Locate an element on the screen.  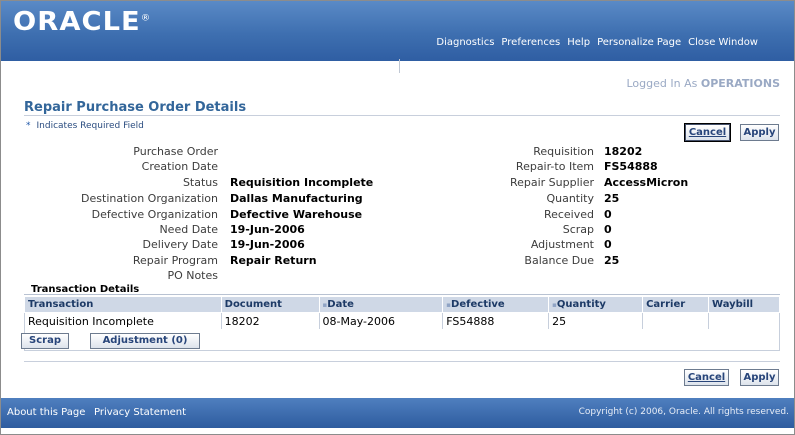
column-header-carrier: Carrier is located at coordinates (676, 304).